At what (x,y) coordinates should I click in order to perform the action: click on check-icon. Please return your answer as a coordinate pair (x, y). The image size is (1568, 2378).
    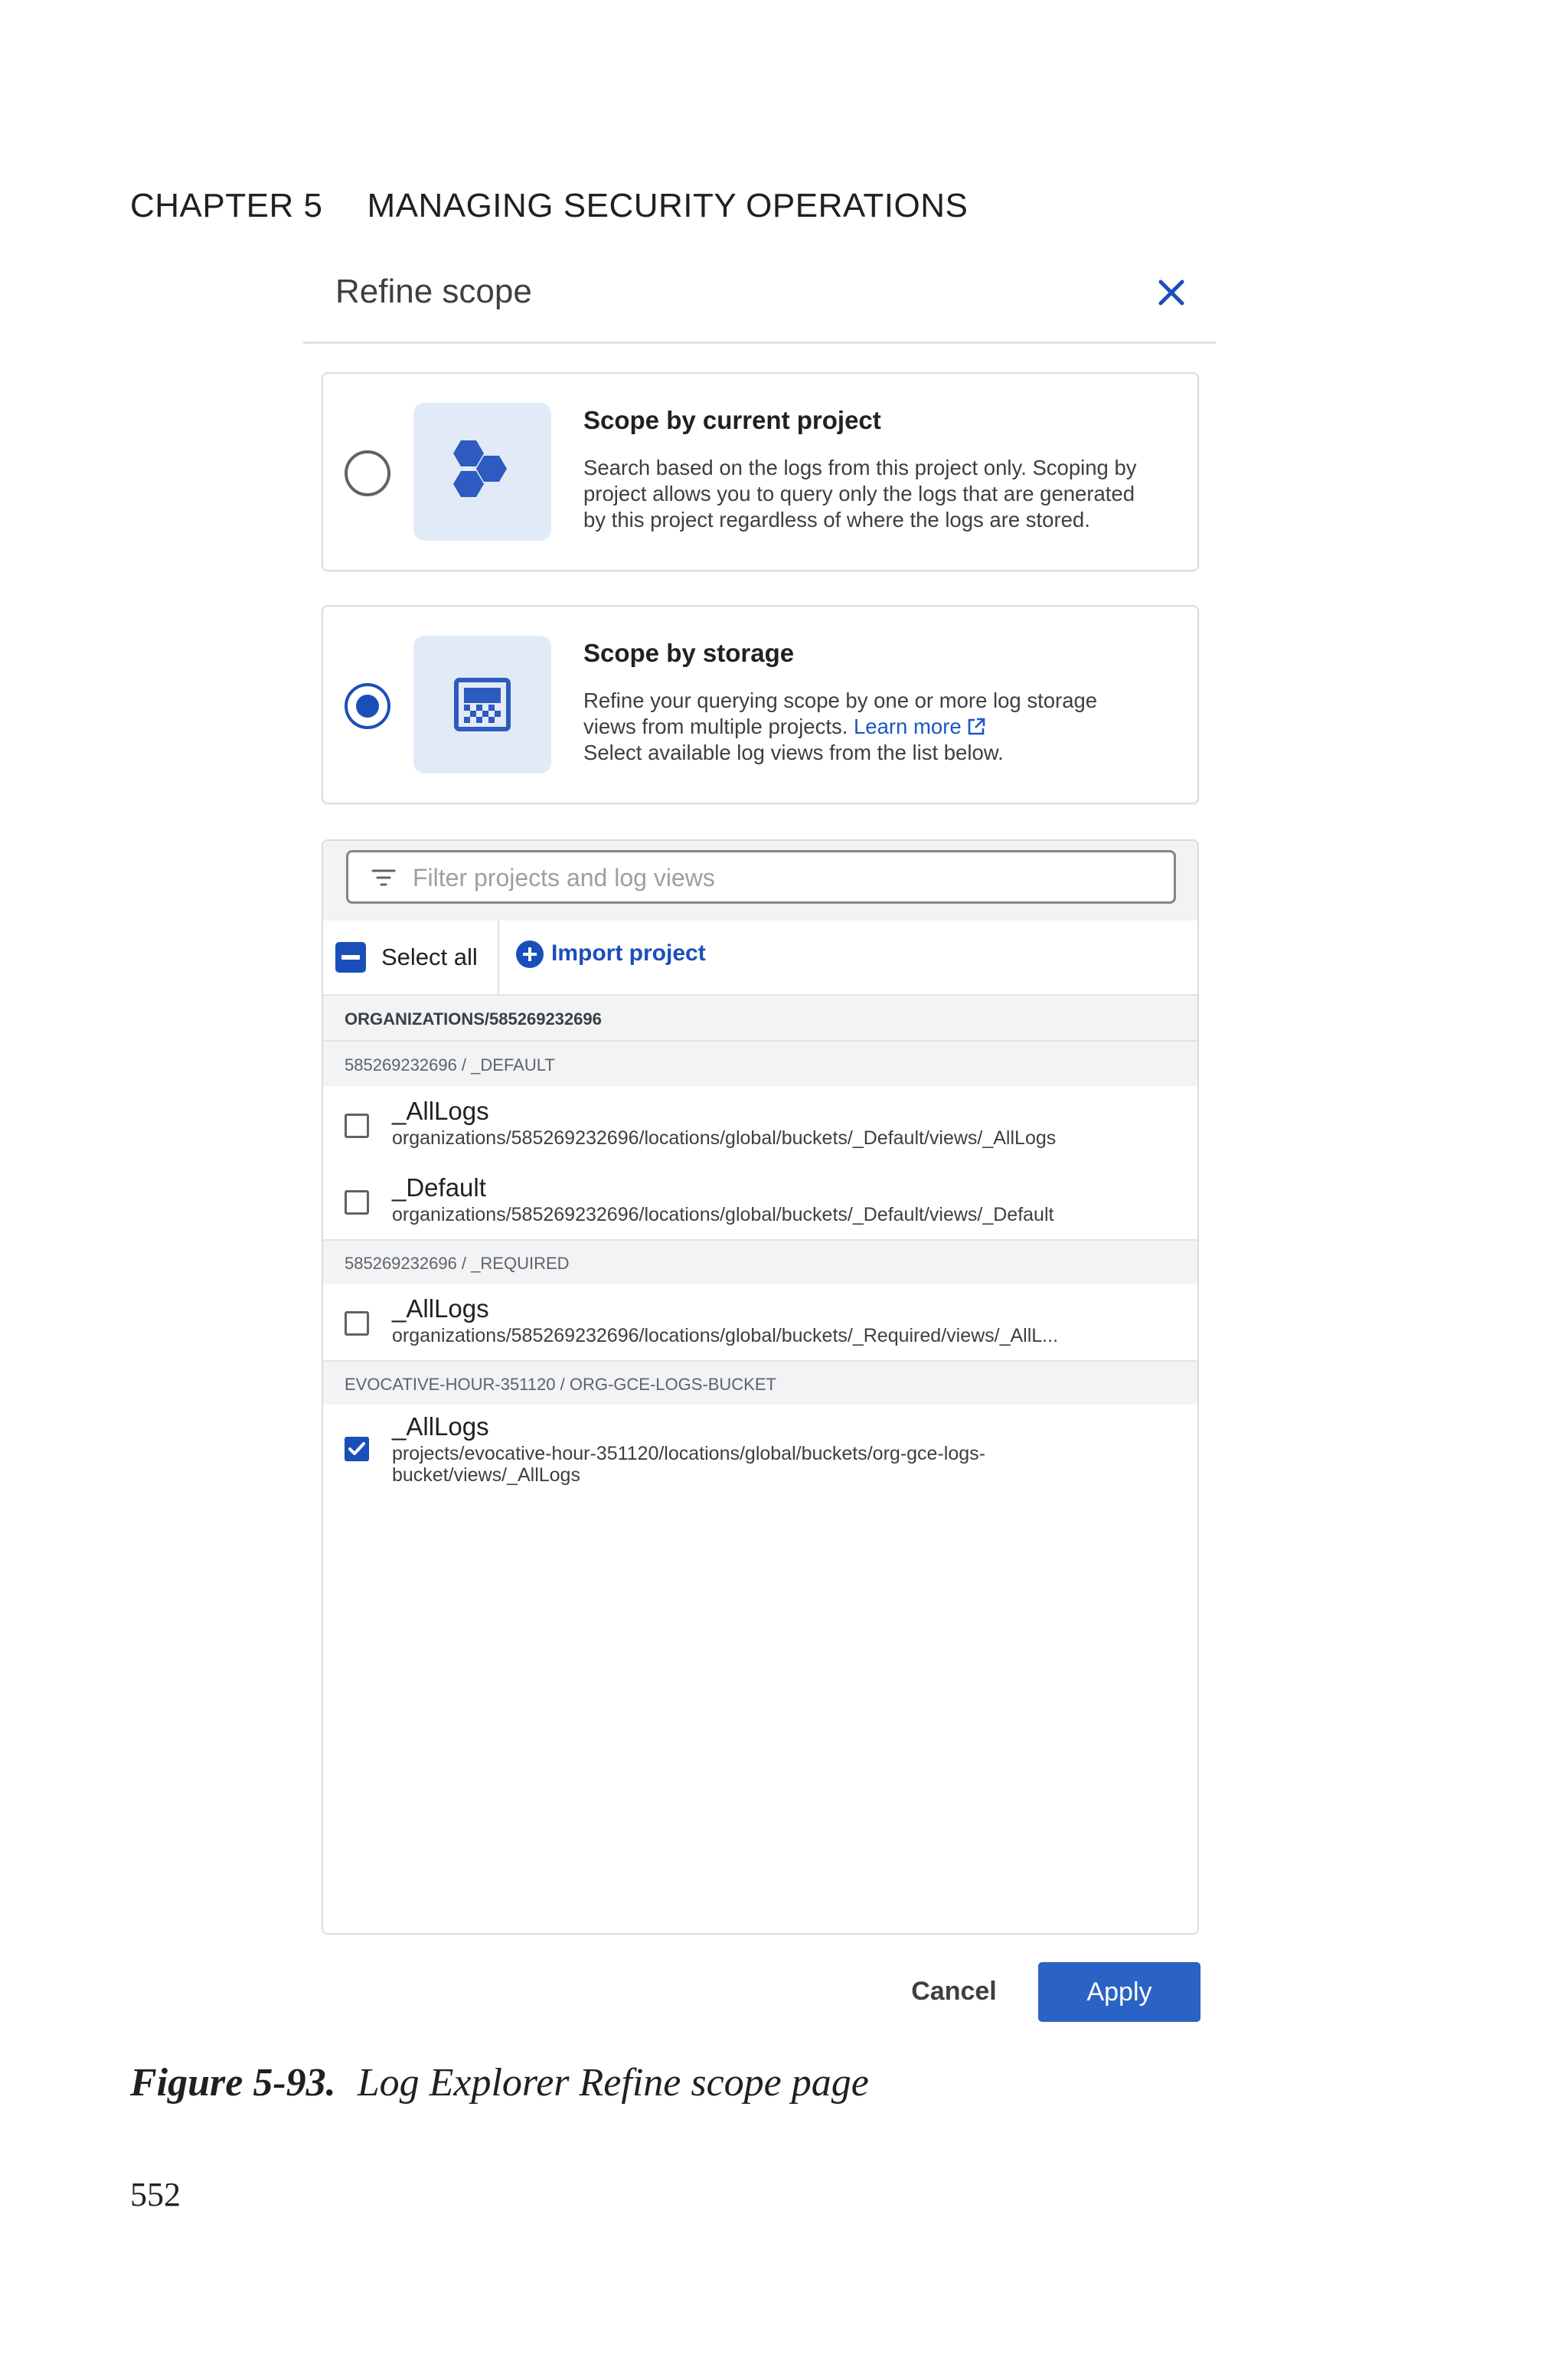
    Looking at the image, I should click on (356, 1448).